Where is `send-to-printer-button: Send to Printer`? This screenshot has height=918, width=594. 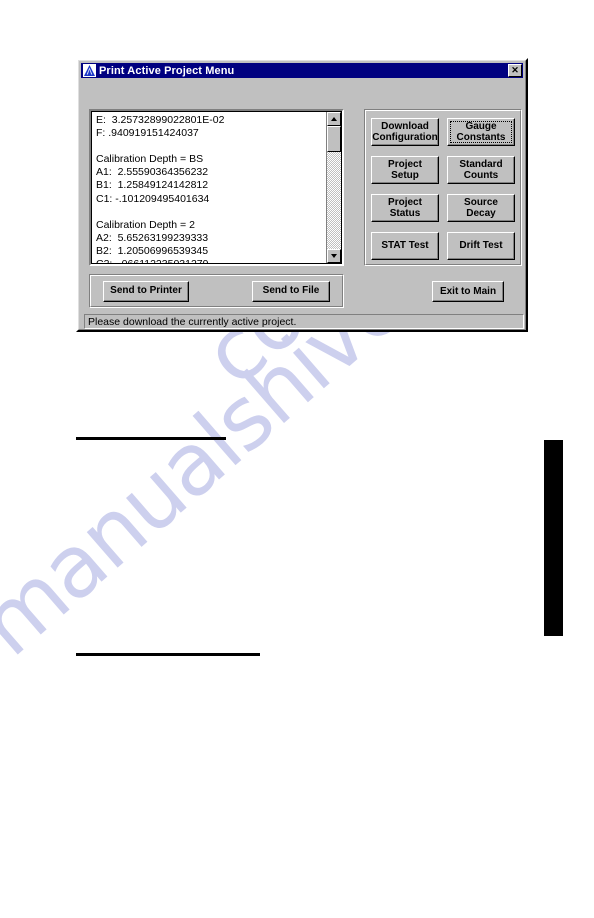 send-to-printer-button: Send to Printer is located at coordinates (146, 291).